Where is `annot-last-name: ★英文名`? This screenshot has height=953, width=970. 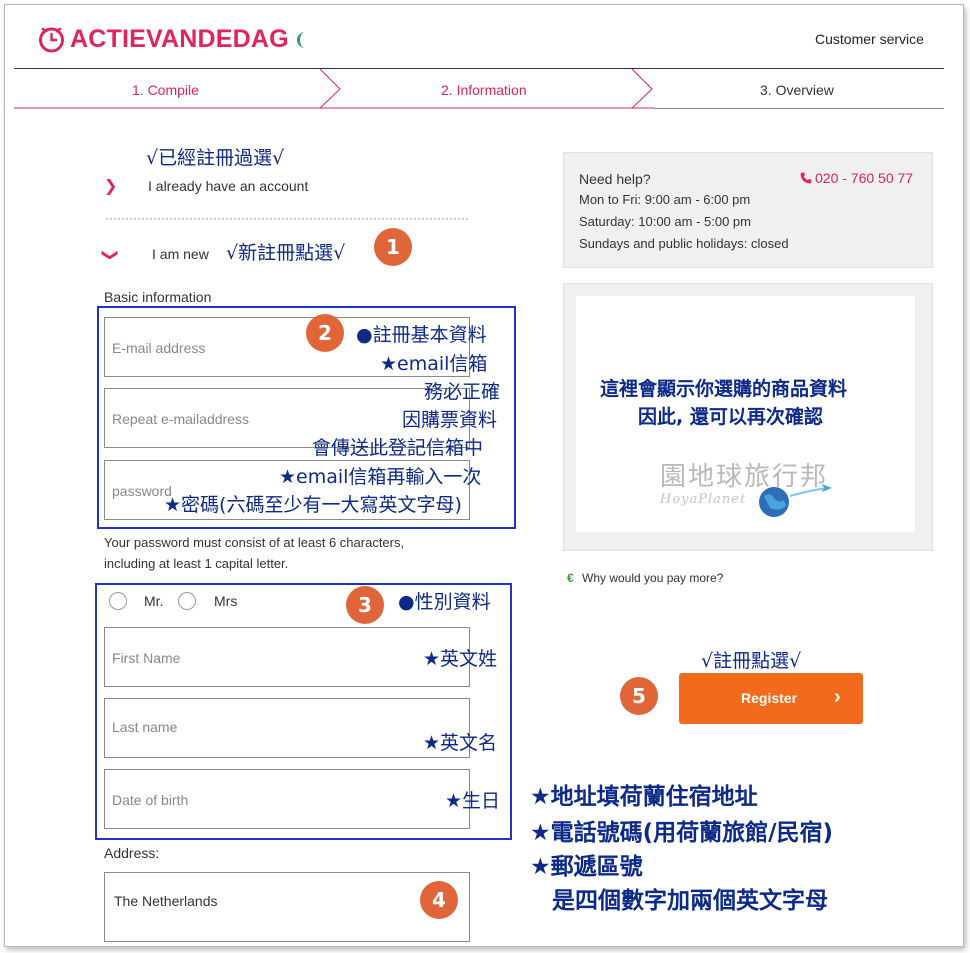
annot-last-name: ★英文名 is located at coordinates (460, 743).